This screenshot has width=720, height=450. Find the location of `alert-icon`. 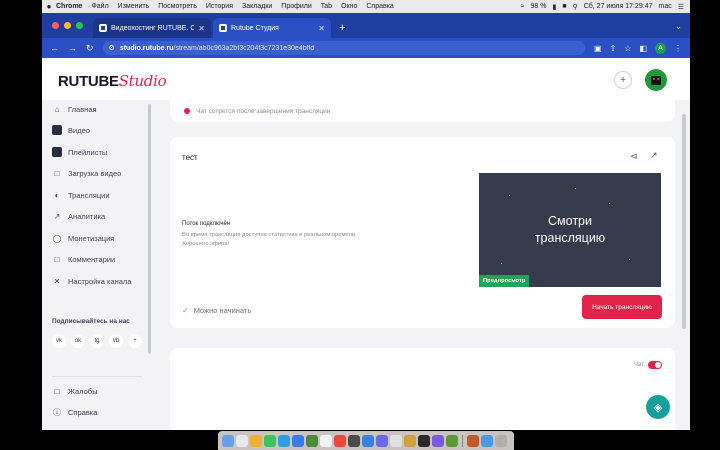

alert-icon is located at coordinates (187, 111).